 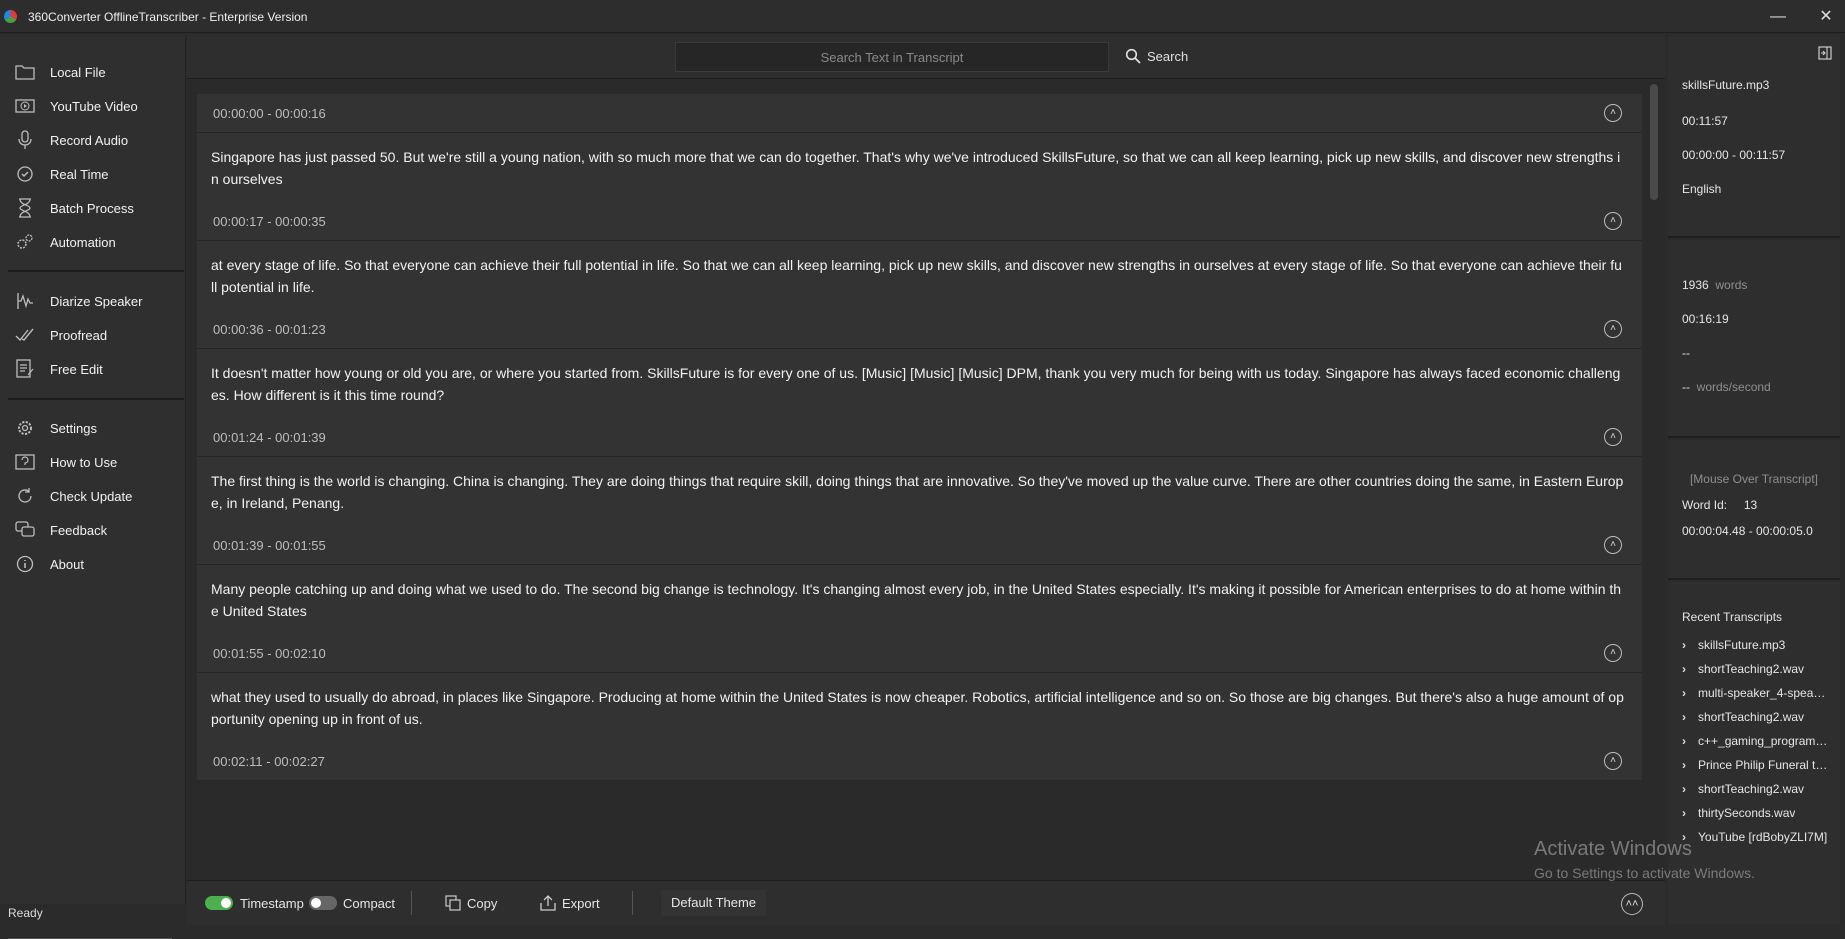 What do you see at coordinates (97, 530) in the screenshot?
I see `sidebar-item-feedback: Feedback` at bounding box center [97, 530].